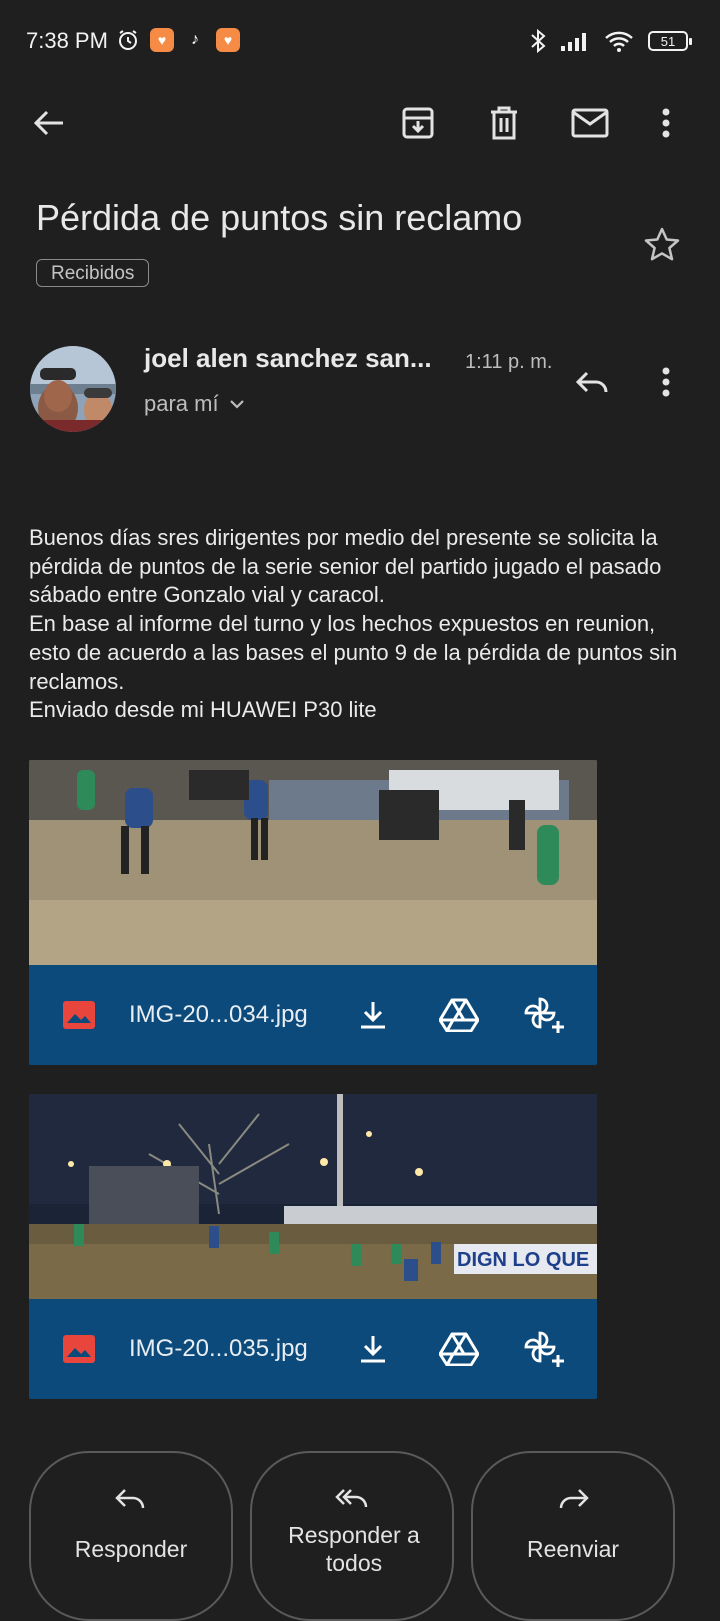 The height and width of the screenshot is (1621, 720). What do you see at coordinates (67, 40) in the screenshot?
I see `status-time: 7:38 PM` at bounding box center [67, 40].